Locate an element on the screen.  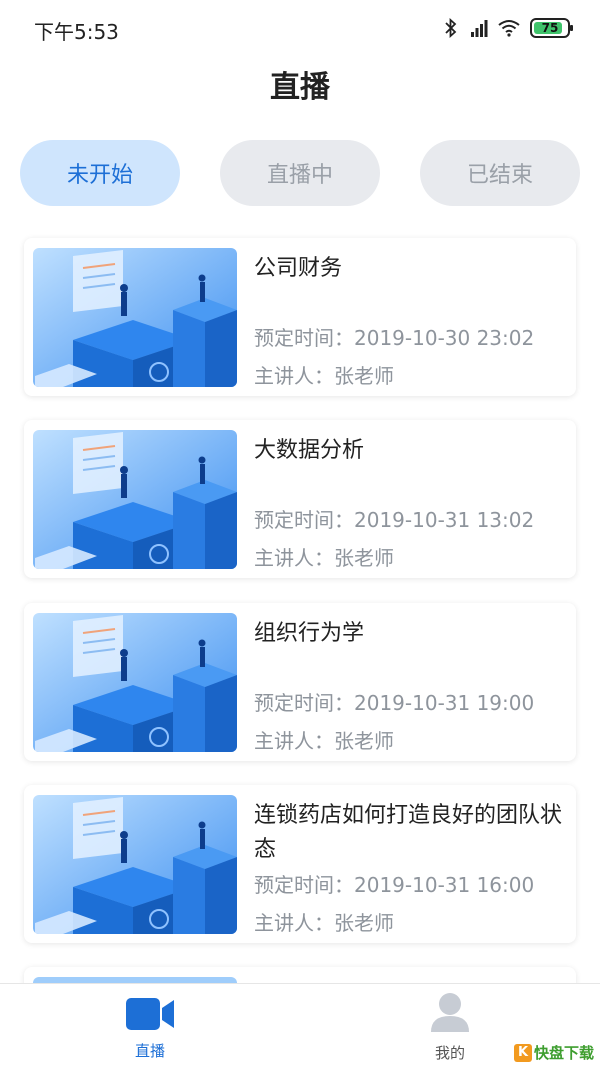
signal-icon is located at coordinates (479, 28).